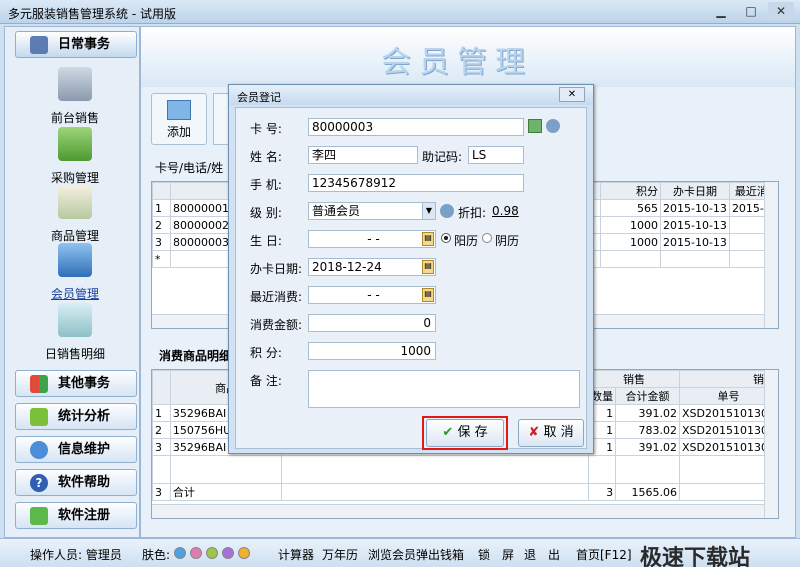 This screenshot has height=567, width=800. I want to click on operator-label: 操作人员: 管理员, so click(76, 555).